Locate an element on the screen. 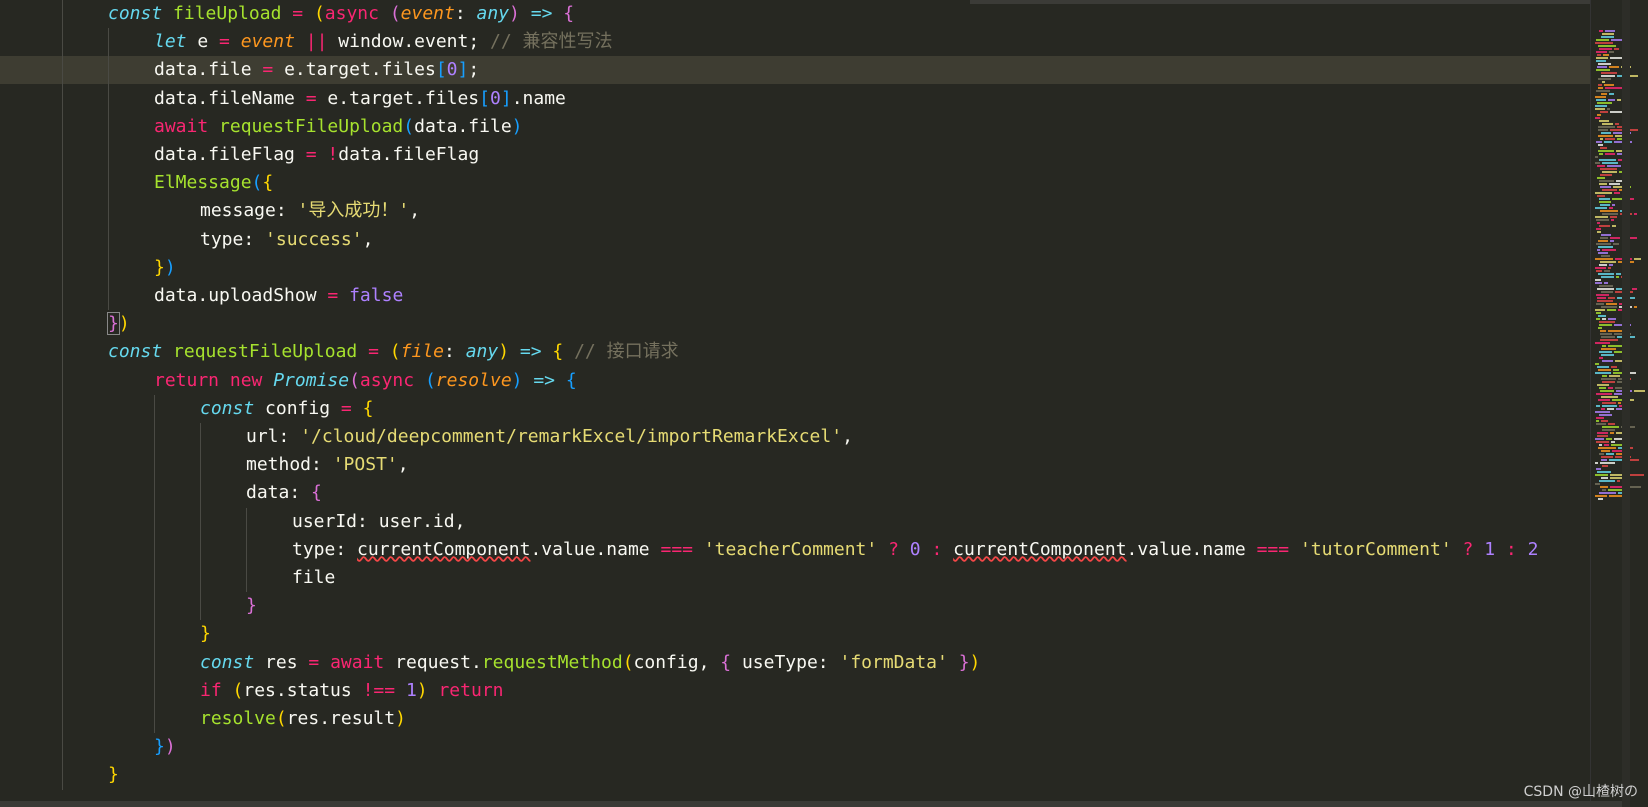 This screenshot has height=807, width=1648. code-token: event is located at coordinates (441, 42).